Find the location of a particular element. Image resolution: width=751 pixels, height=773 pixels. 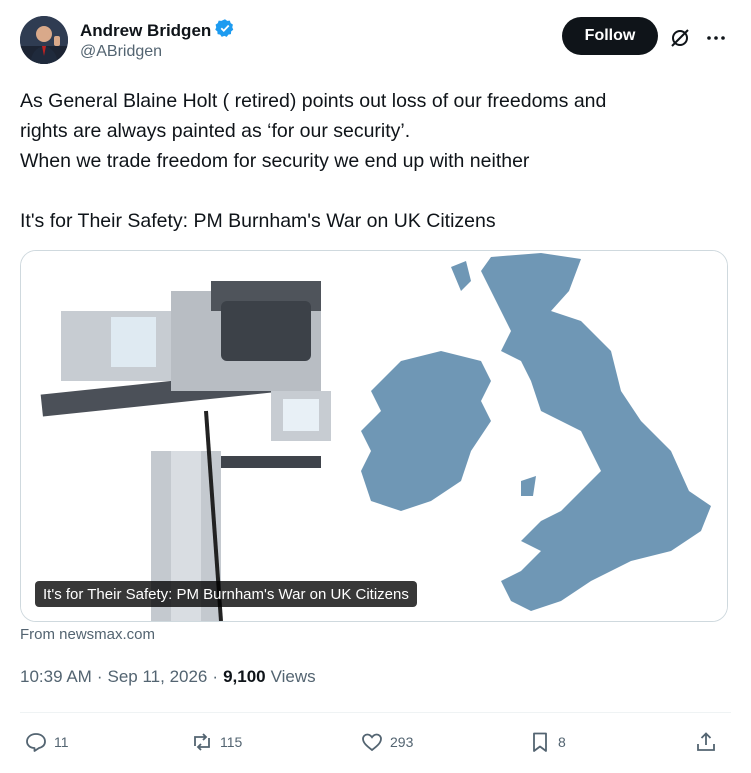

like-button: 293 is located at coordinates (386, 742).